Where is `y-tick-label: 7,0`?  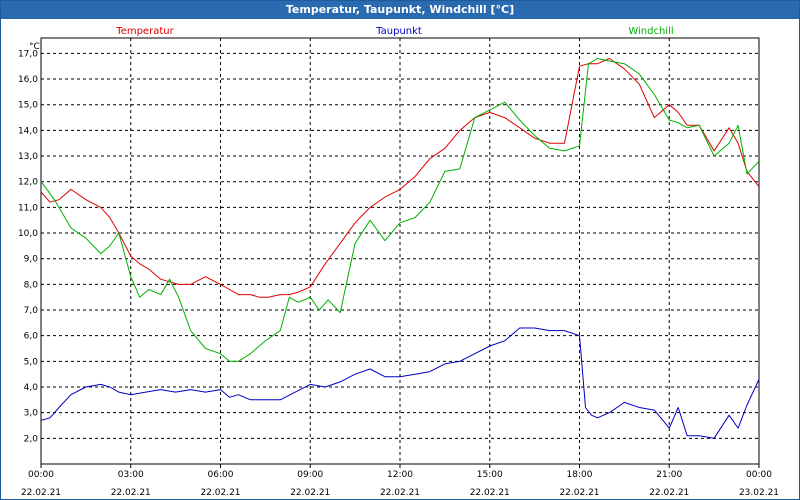 y-tick-label: 7,0 is located at coordinates (31, 311).